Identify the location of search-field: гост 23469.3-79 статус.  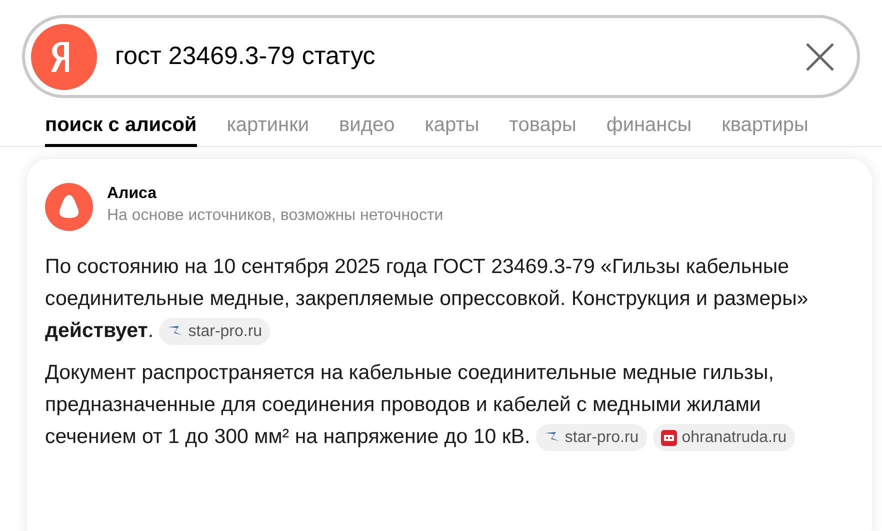
(441, 56).